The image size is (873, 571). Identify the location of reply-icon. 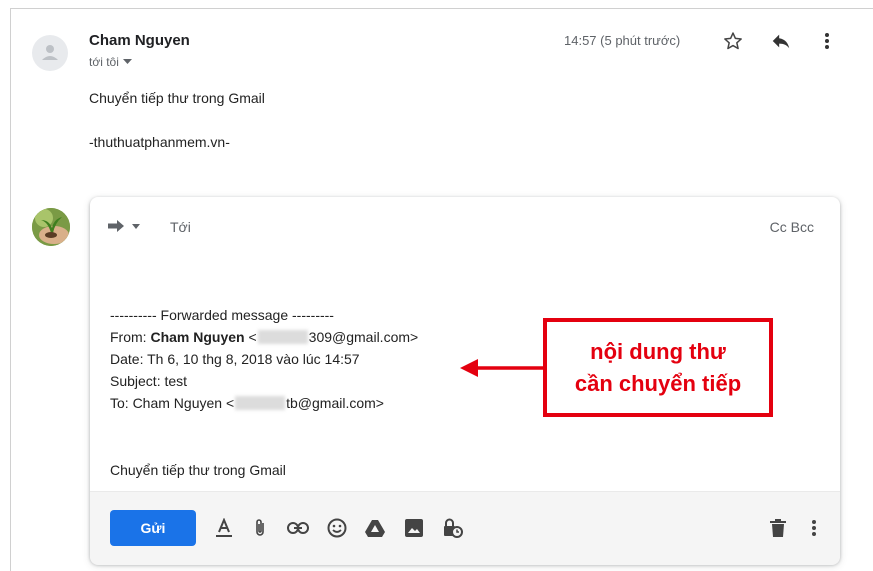
(781, 41).